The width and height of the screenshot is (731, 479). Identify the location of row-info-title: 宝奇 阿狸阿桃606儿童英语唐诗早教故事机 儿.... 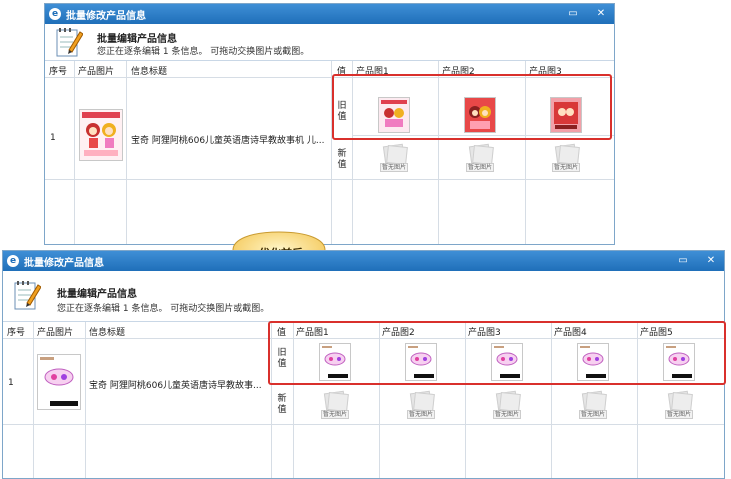
(228, 141).